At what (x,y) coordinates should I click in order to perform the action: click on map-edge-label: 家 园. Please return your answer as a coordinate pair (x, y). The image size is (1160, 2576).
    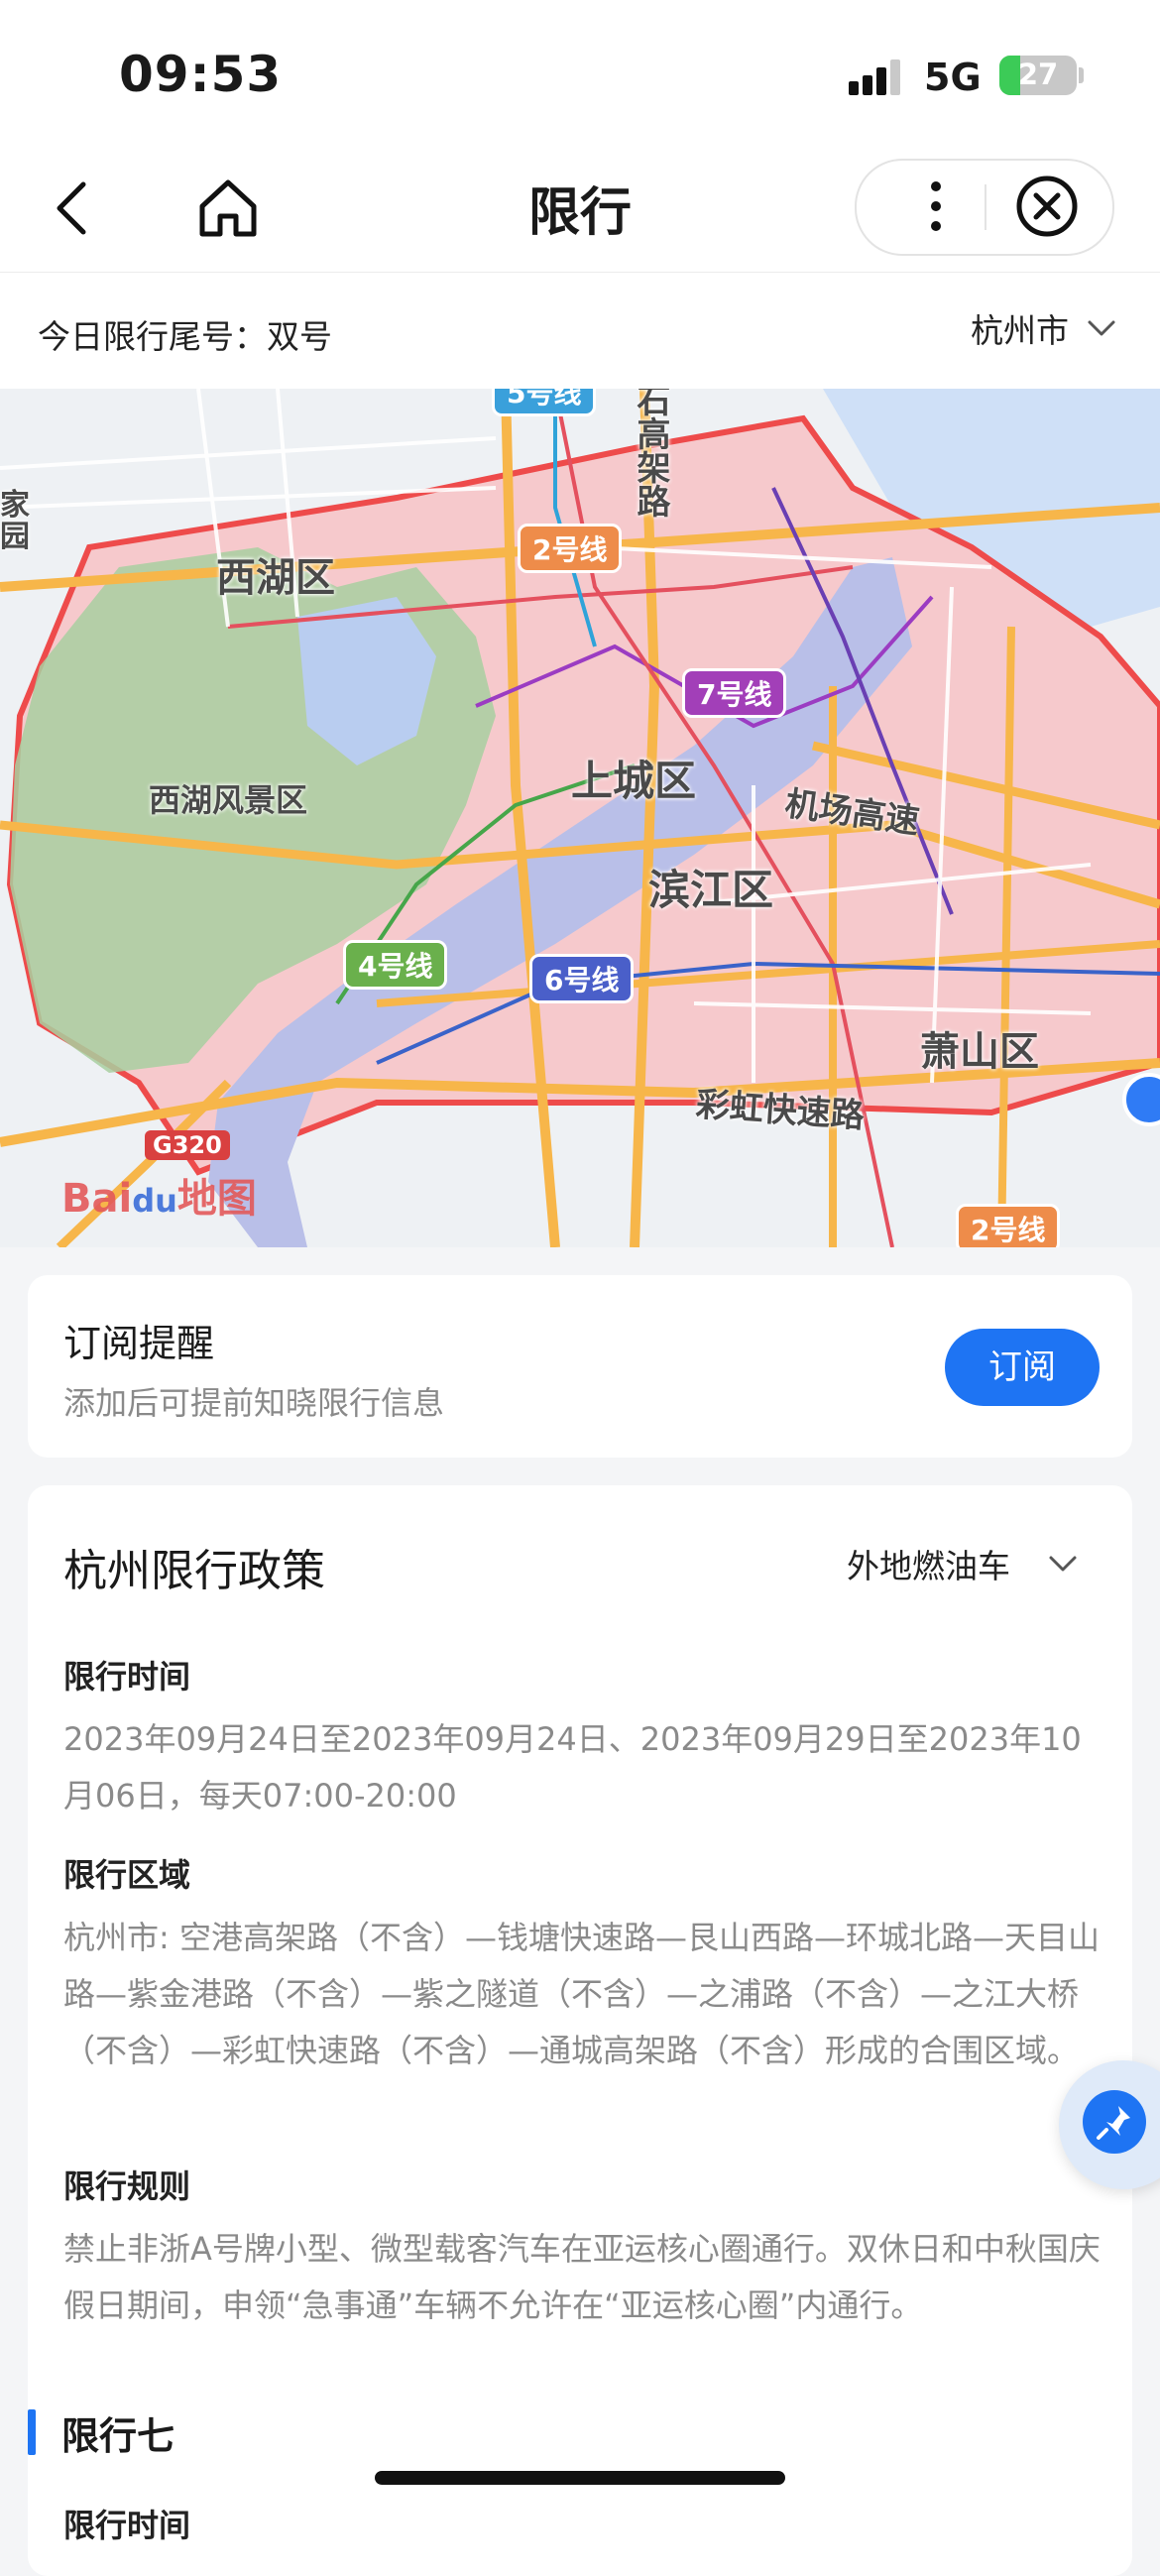
    Looking at the image, I should click on (15, 521).